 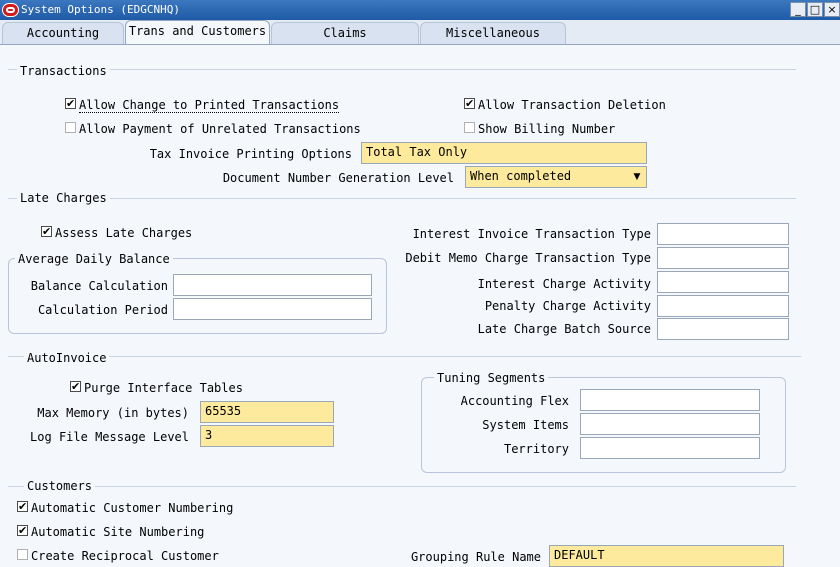 What do you see at coordinates (46, 231) in the screenshot?
I see `assess-late-charges-checkbox: ✔` at bounding box center [46, 231].